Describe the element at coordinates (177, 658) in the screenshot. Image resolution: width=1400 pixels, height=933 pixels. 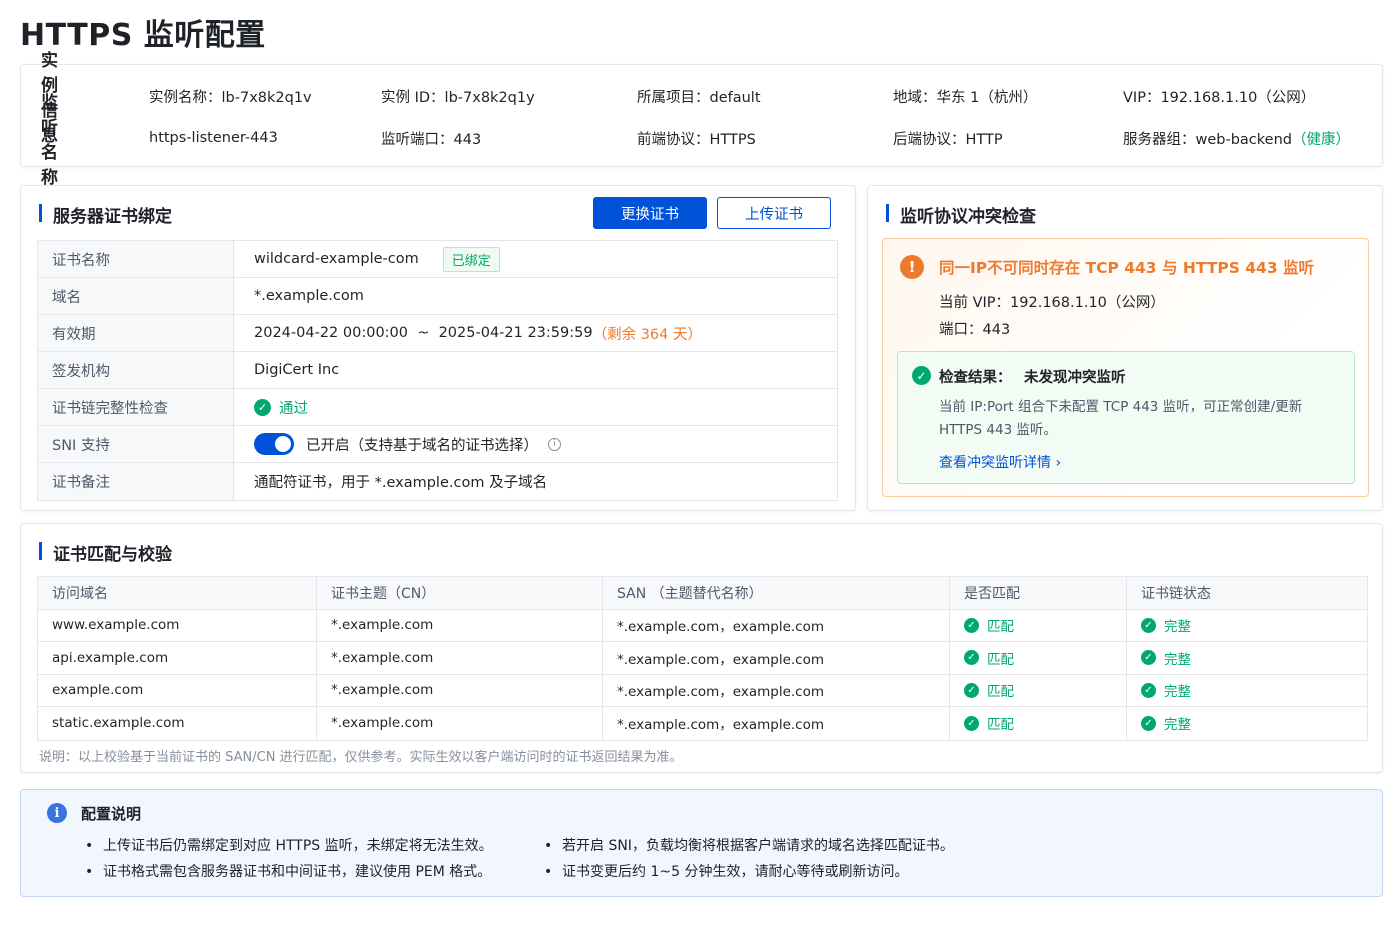
I see `domain-cell: api.example.com` at that location.